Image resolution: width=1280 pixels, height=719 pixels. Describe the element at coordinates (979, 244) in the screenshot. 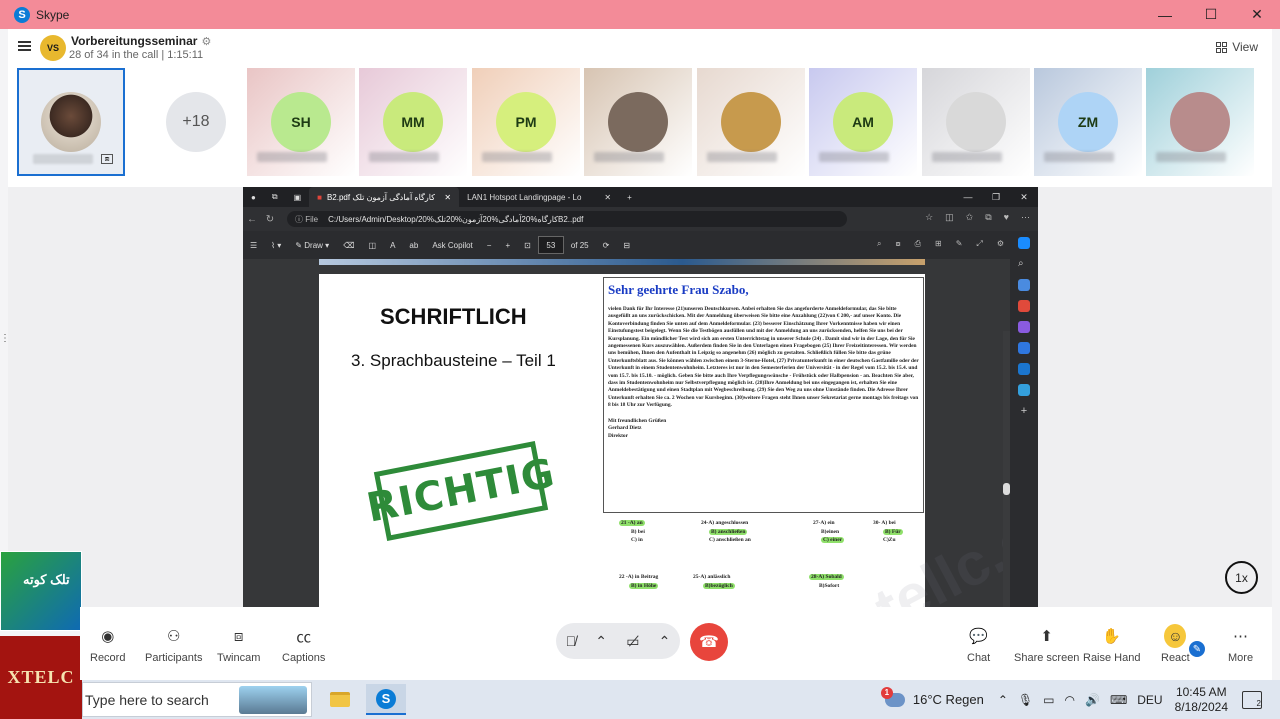

I see `fullscreen-icon: ⤢` at that location.